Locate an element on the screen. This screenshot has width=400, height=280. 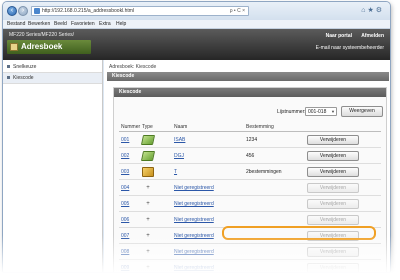
sidebar-item-label: Snelkeuze is located at coordinates (25, 67).